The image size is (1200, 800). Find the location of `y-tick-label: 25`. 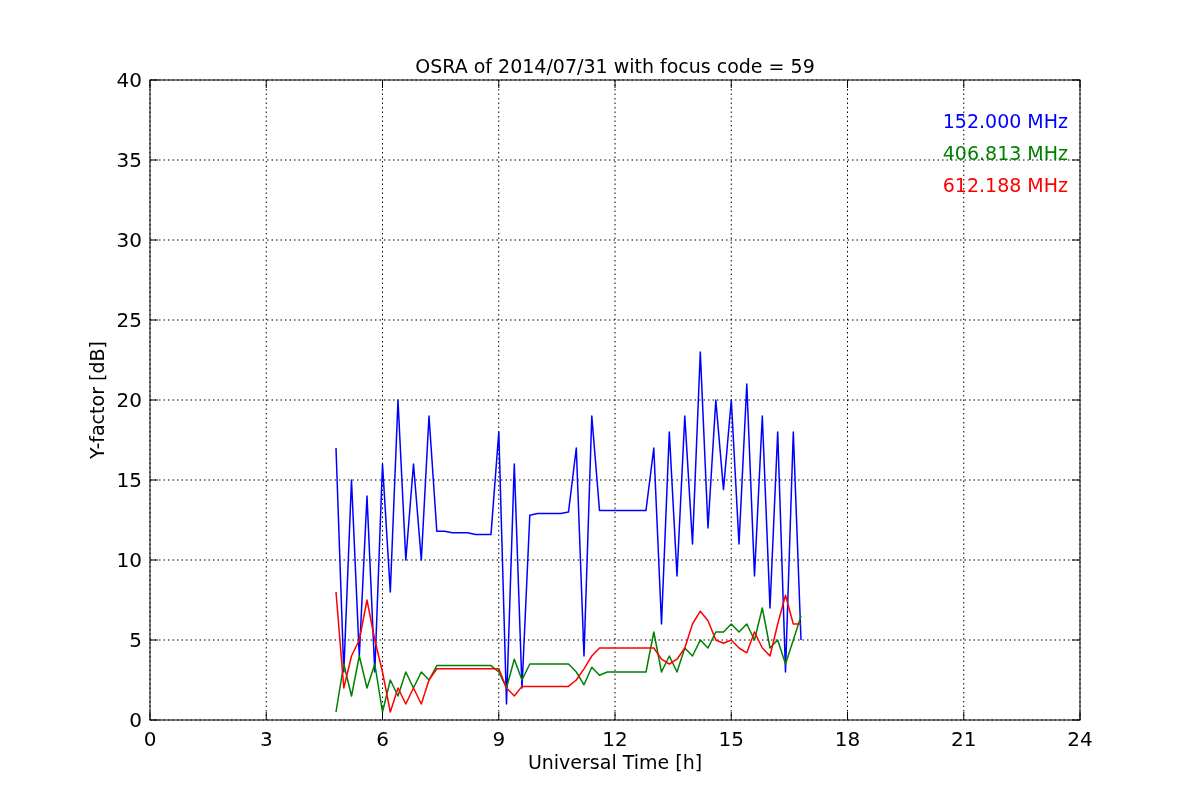

y-tick-label: 25 is located at coordinates (129, 320).